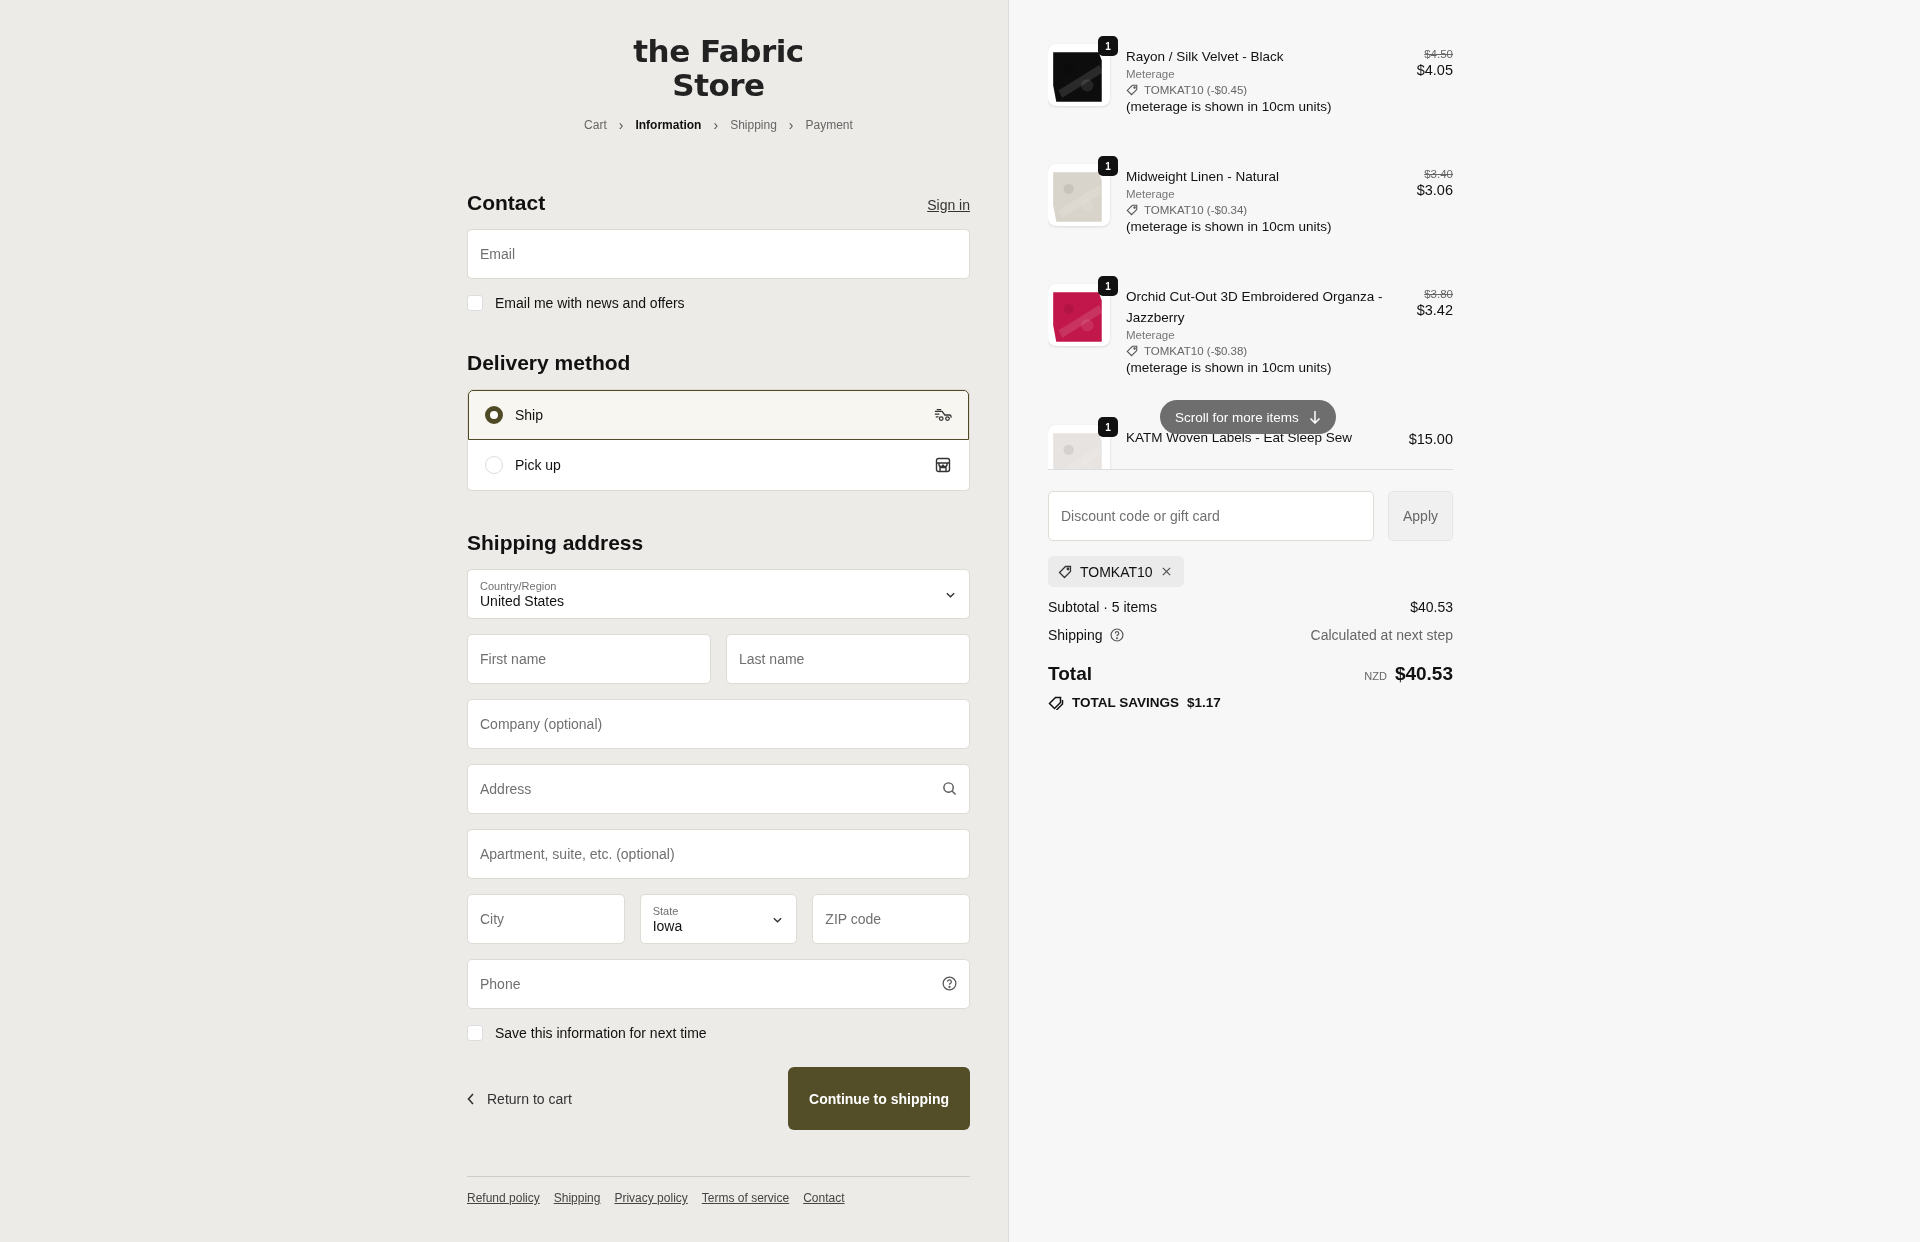 Image resolution: width=1920 pixels, height=1242 pixels. I want to click on original-price: $3.40, so click(1438, 174).